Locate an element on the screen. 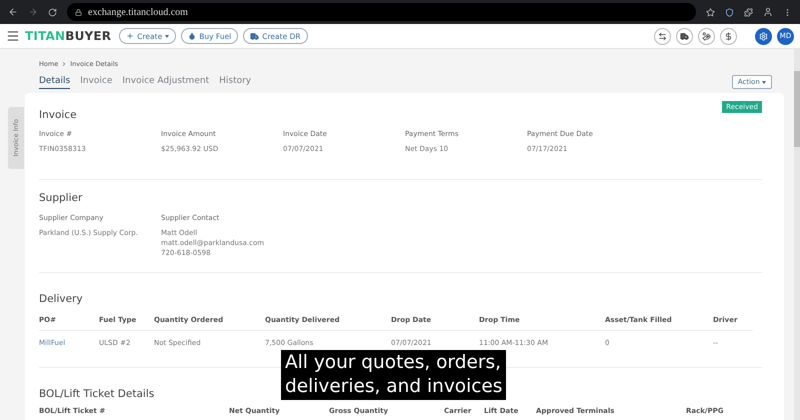 Image resolution: width=800 pixels, height=420 pixels. menu-icon is located at coordinates (13, 36).